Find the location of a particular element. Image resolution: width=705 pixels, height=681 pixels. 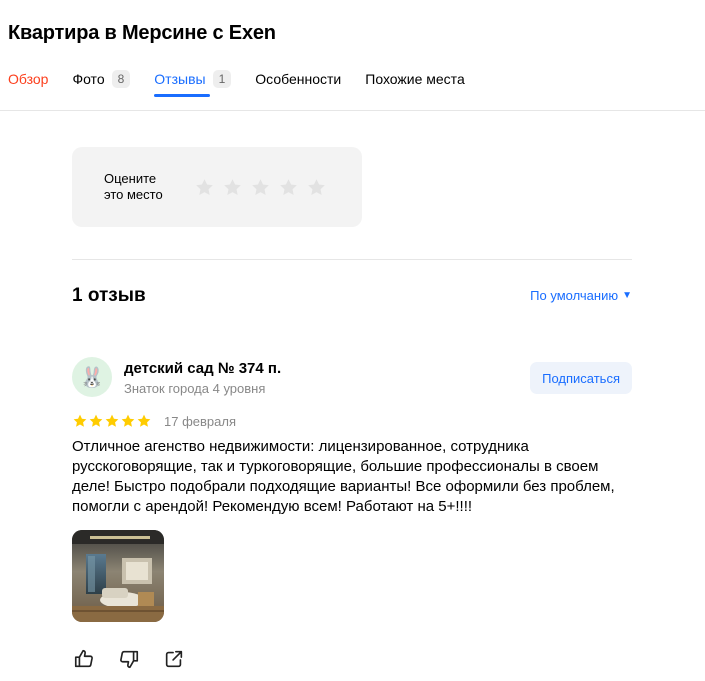

rate-place-label: Оцените это место is located at coordinates (147, 187).